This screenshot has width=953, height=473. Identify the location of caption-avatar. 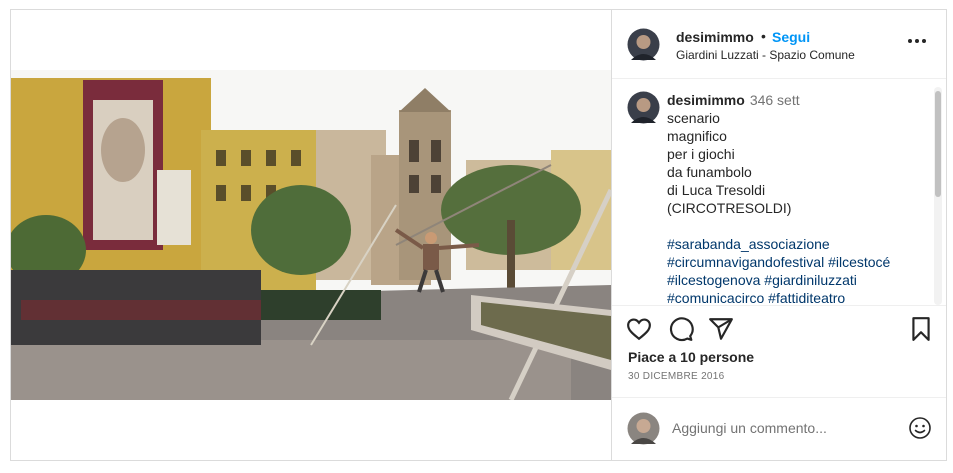
(643, 107).